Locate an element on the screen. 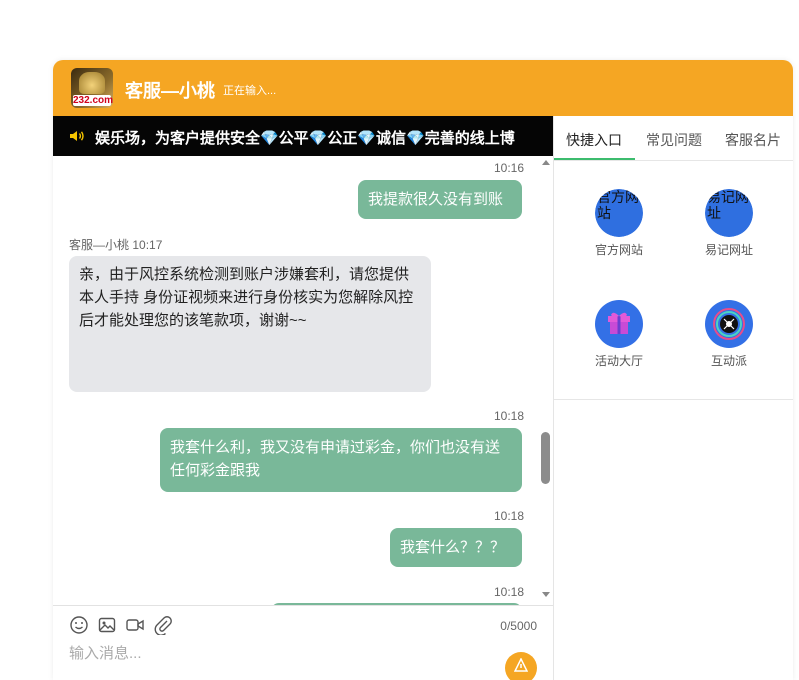 This screenshot has height=680, width=799. quick-item-easy-url: 易记网址 易记网址 is located at coordinates (729, 223).